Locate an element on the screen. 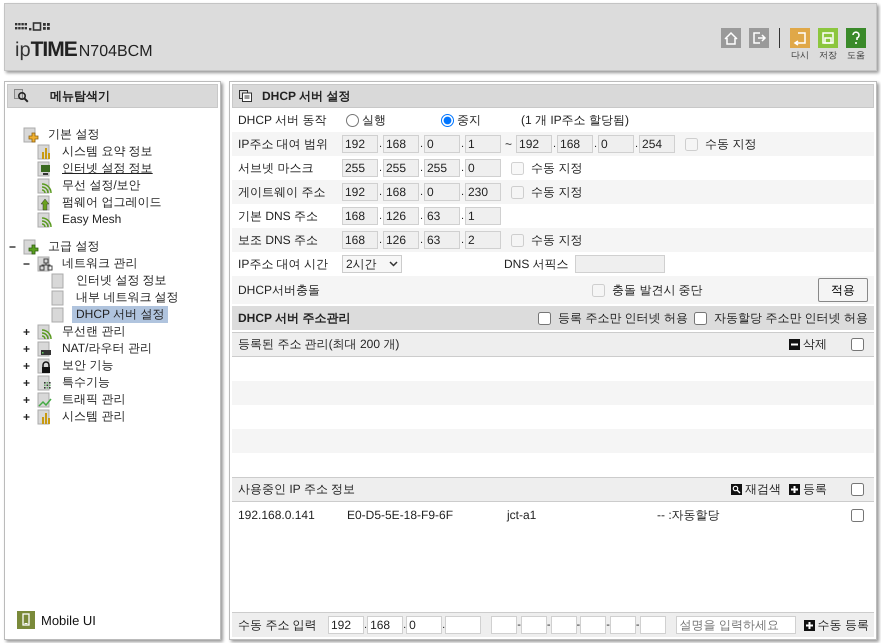 This screenshot has height=643, width=881. field-label: IP주소 대여 시간 is located at coordinates (284, 264).